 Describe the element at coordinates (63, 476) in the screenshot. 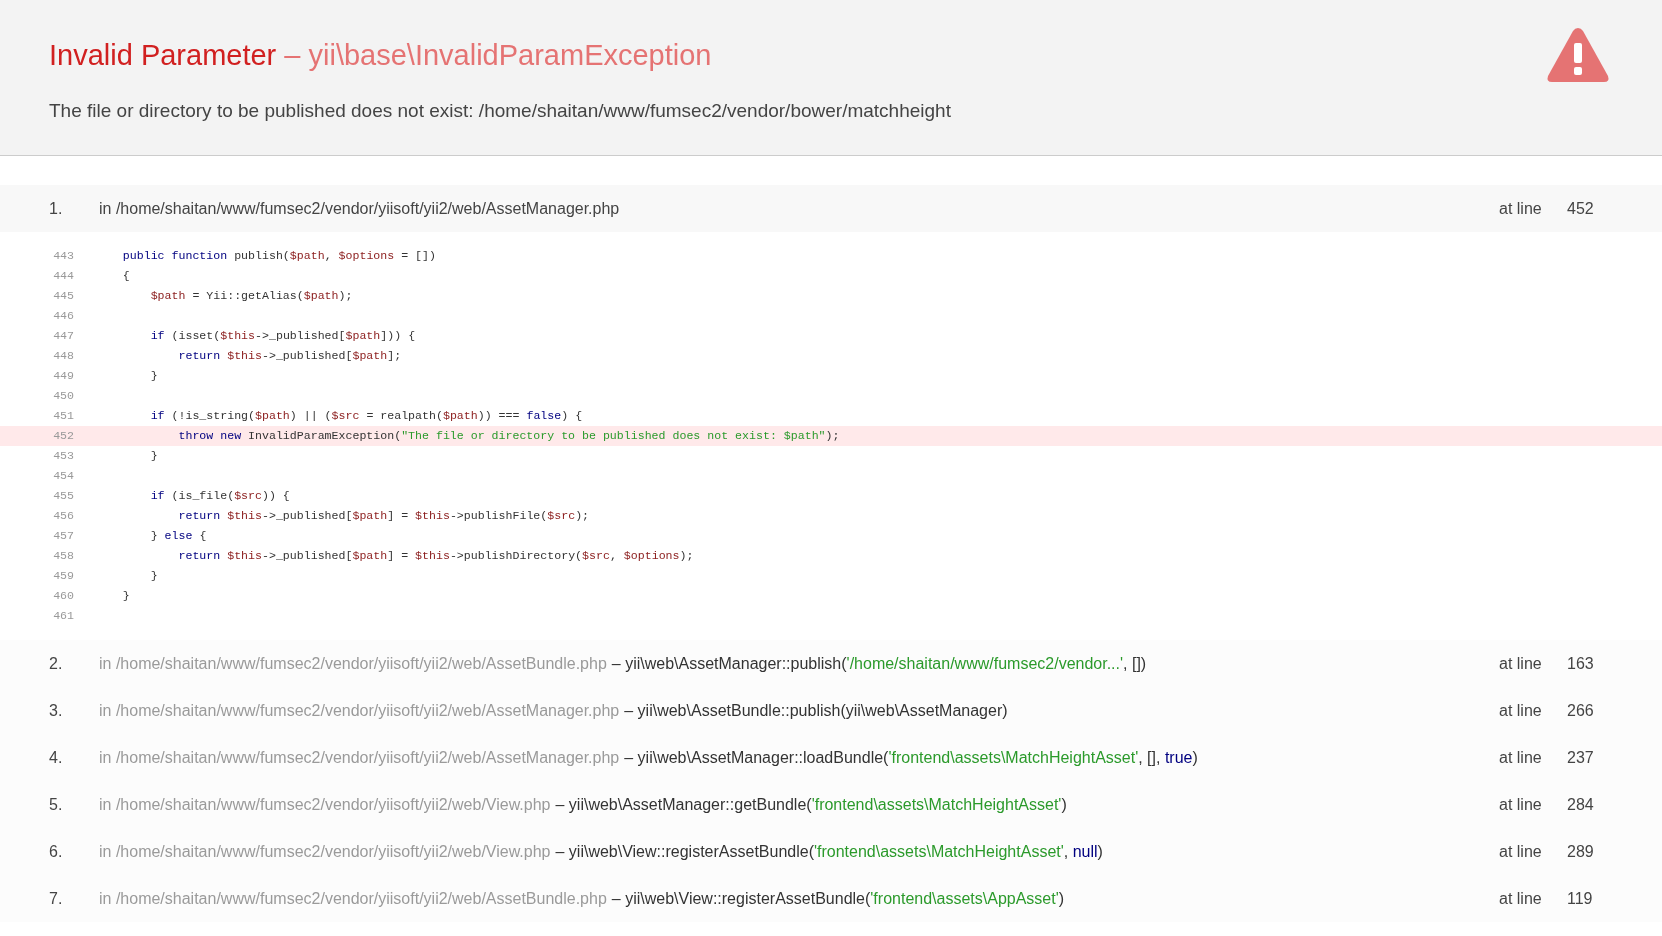

I see `code-line-number: 454` at that location.